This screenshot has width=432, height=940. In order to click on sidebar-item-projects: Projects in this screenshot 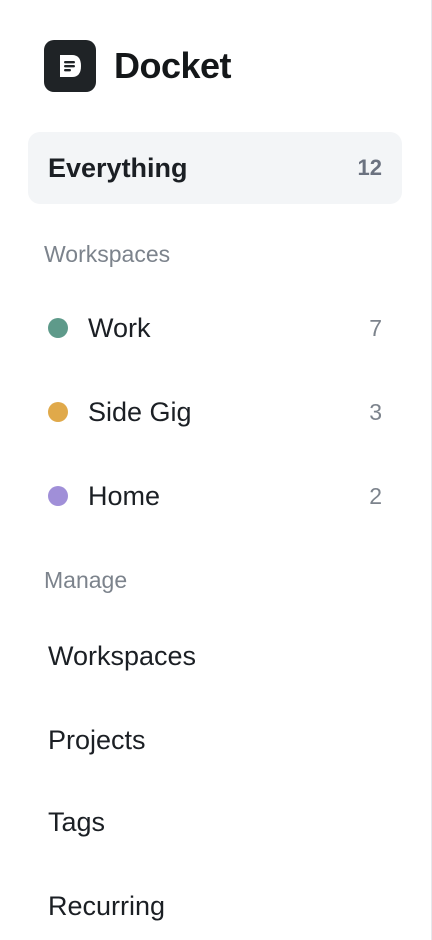, I will do `click(215, 740)`.